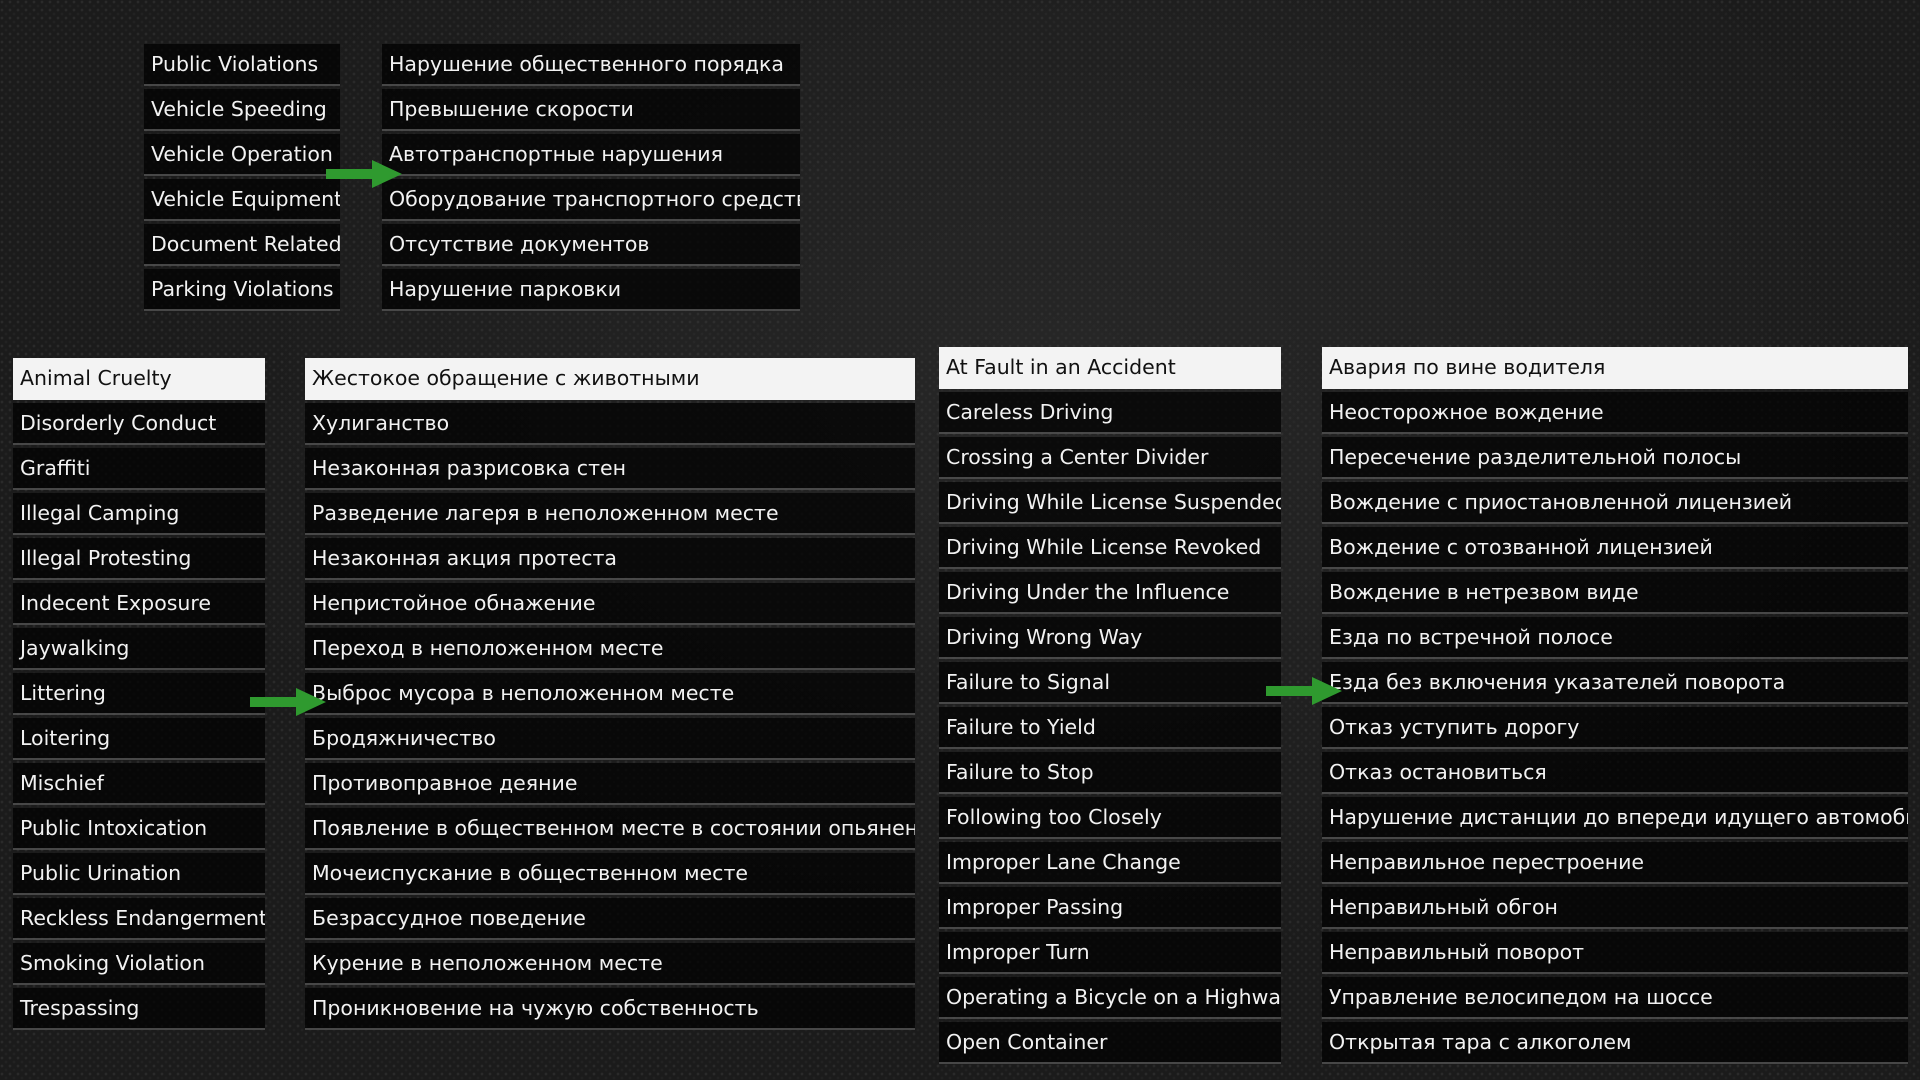 The height and width of the screenshot is (1080, 1920). I want to click on menu-item: Выброс мусора в неположенном месте, so click(610, 694).